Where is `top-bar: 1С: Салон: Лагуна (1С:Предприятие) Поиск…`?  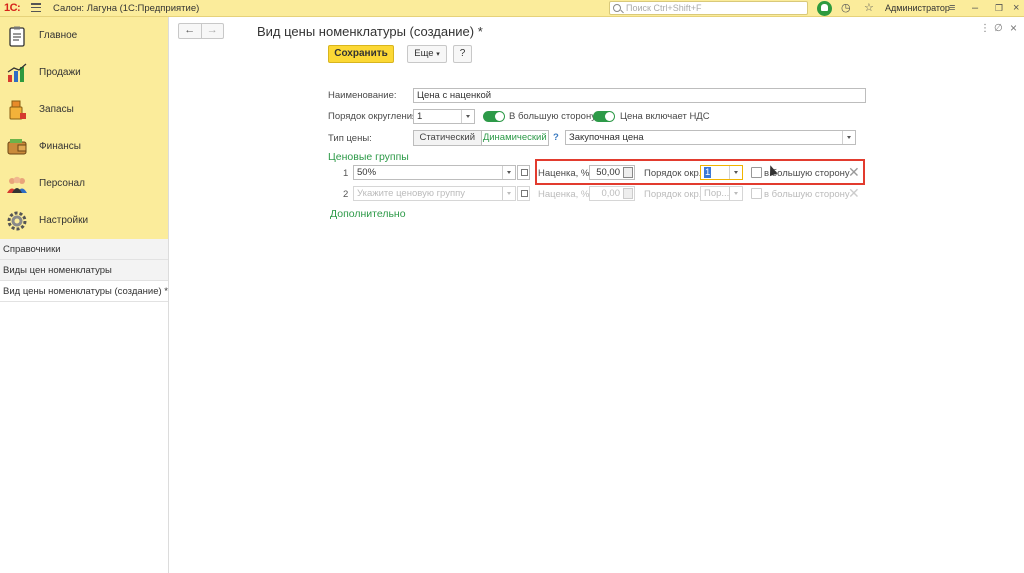
top-bar: 1С: Салон: Лагуна (1С:Предприятие) Поиск… is located at coordinates (512, 8).